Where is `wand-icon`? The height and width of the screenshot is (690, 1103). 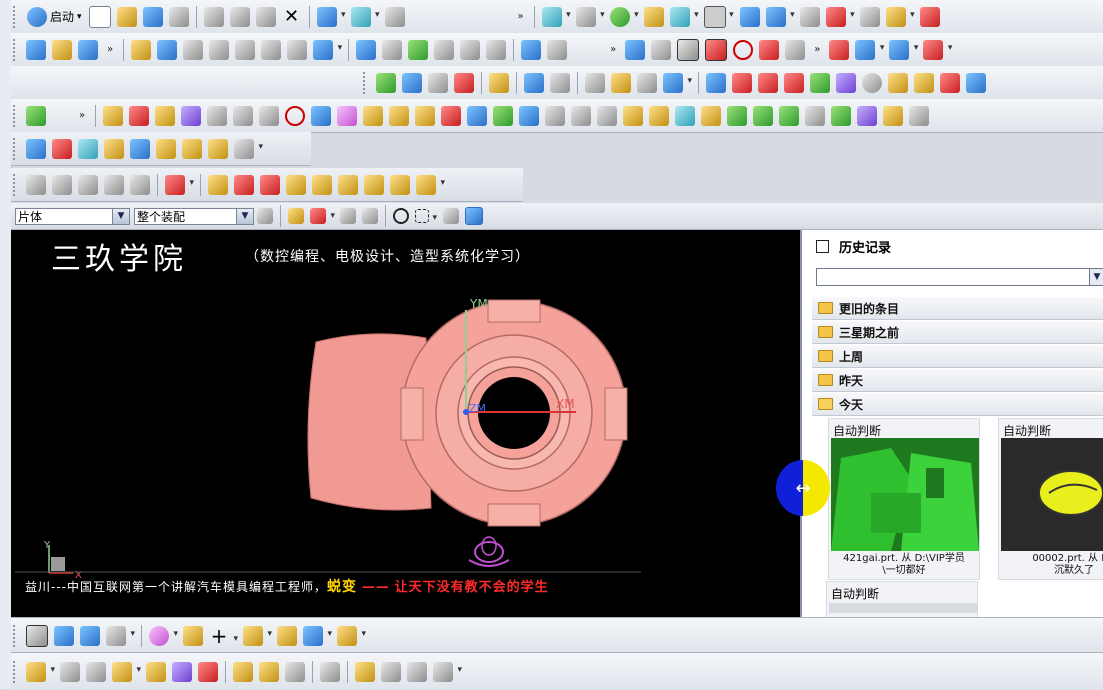 wand-icon is located at coordinates (633, 115).